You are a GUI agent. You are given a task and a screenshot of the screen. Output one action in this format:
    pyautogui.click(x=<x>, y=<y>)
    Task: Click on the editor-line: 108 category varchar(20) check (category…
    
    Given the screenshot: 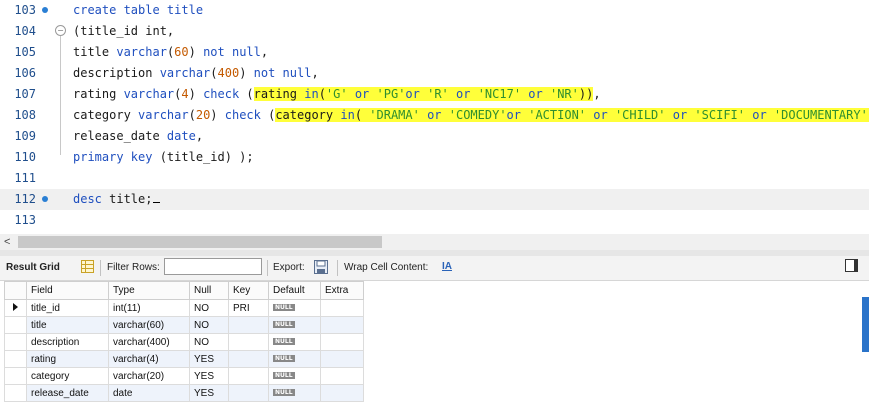 What is the action you would take?
    pyautogui.click(x=434, y=115)
    